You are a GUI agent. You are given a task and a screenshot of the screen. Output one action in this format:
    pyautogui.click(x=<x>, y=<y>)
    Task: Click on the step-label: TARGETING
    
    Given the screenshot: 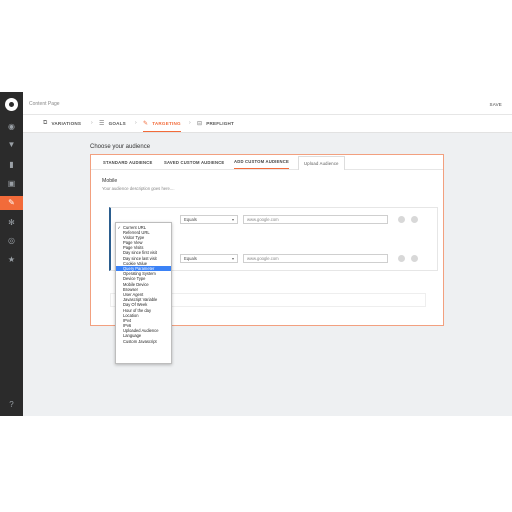 What is the action you would take?
    pyautogui.click(x=166, y=123)
    